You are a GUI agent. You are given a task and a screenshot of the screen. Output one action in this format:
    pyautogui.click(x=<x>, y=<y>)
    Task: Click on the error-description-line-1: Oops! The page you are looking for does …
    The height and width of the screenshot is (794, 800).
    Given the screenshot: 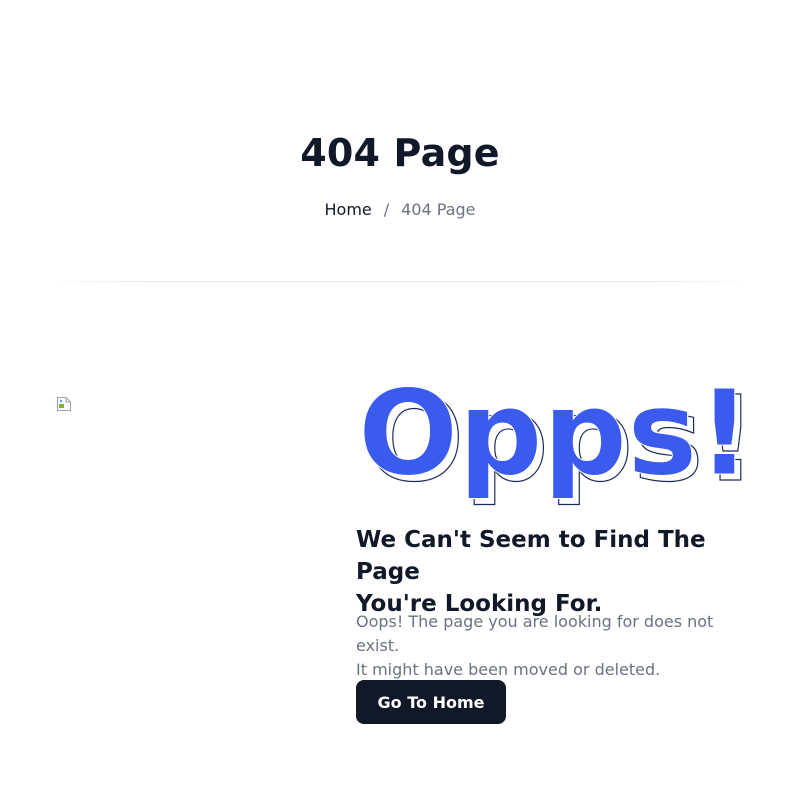 What is the action you would take?
    pyautogui.click(x=535, y=633)
    